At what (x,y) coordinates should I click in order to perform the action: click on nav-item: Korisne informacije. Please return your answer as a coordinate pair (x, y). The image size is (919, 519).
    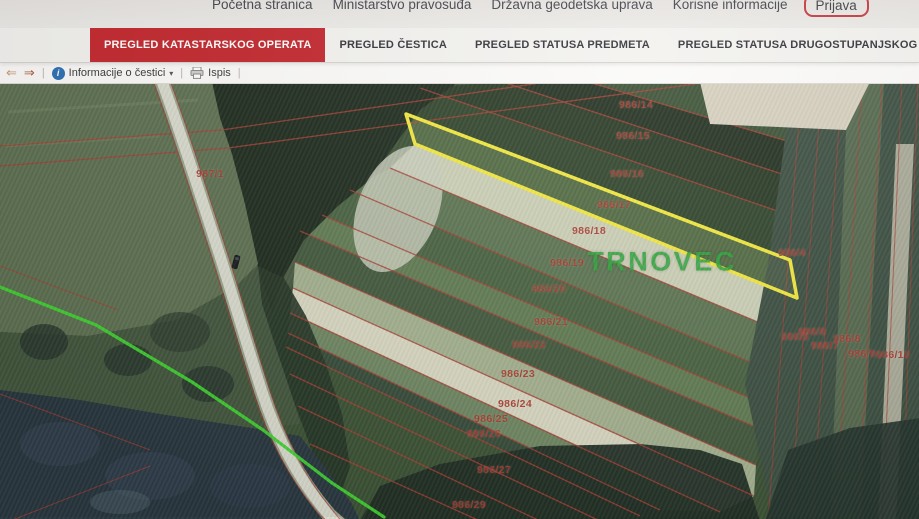
    Looking at the image, I should click on (730, 8).